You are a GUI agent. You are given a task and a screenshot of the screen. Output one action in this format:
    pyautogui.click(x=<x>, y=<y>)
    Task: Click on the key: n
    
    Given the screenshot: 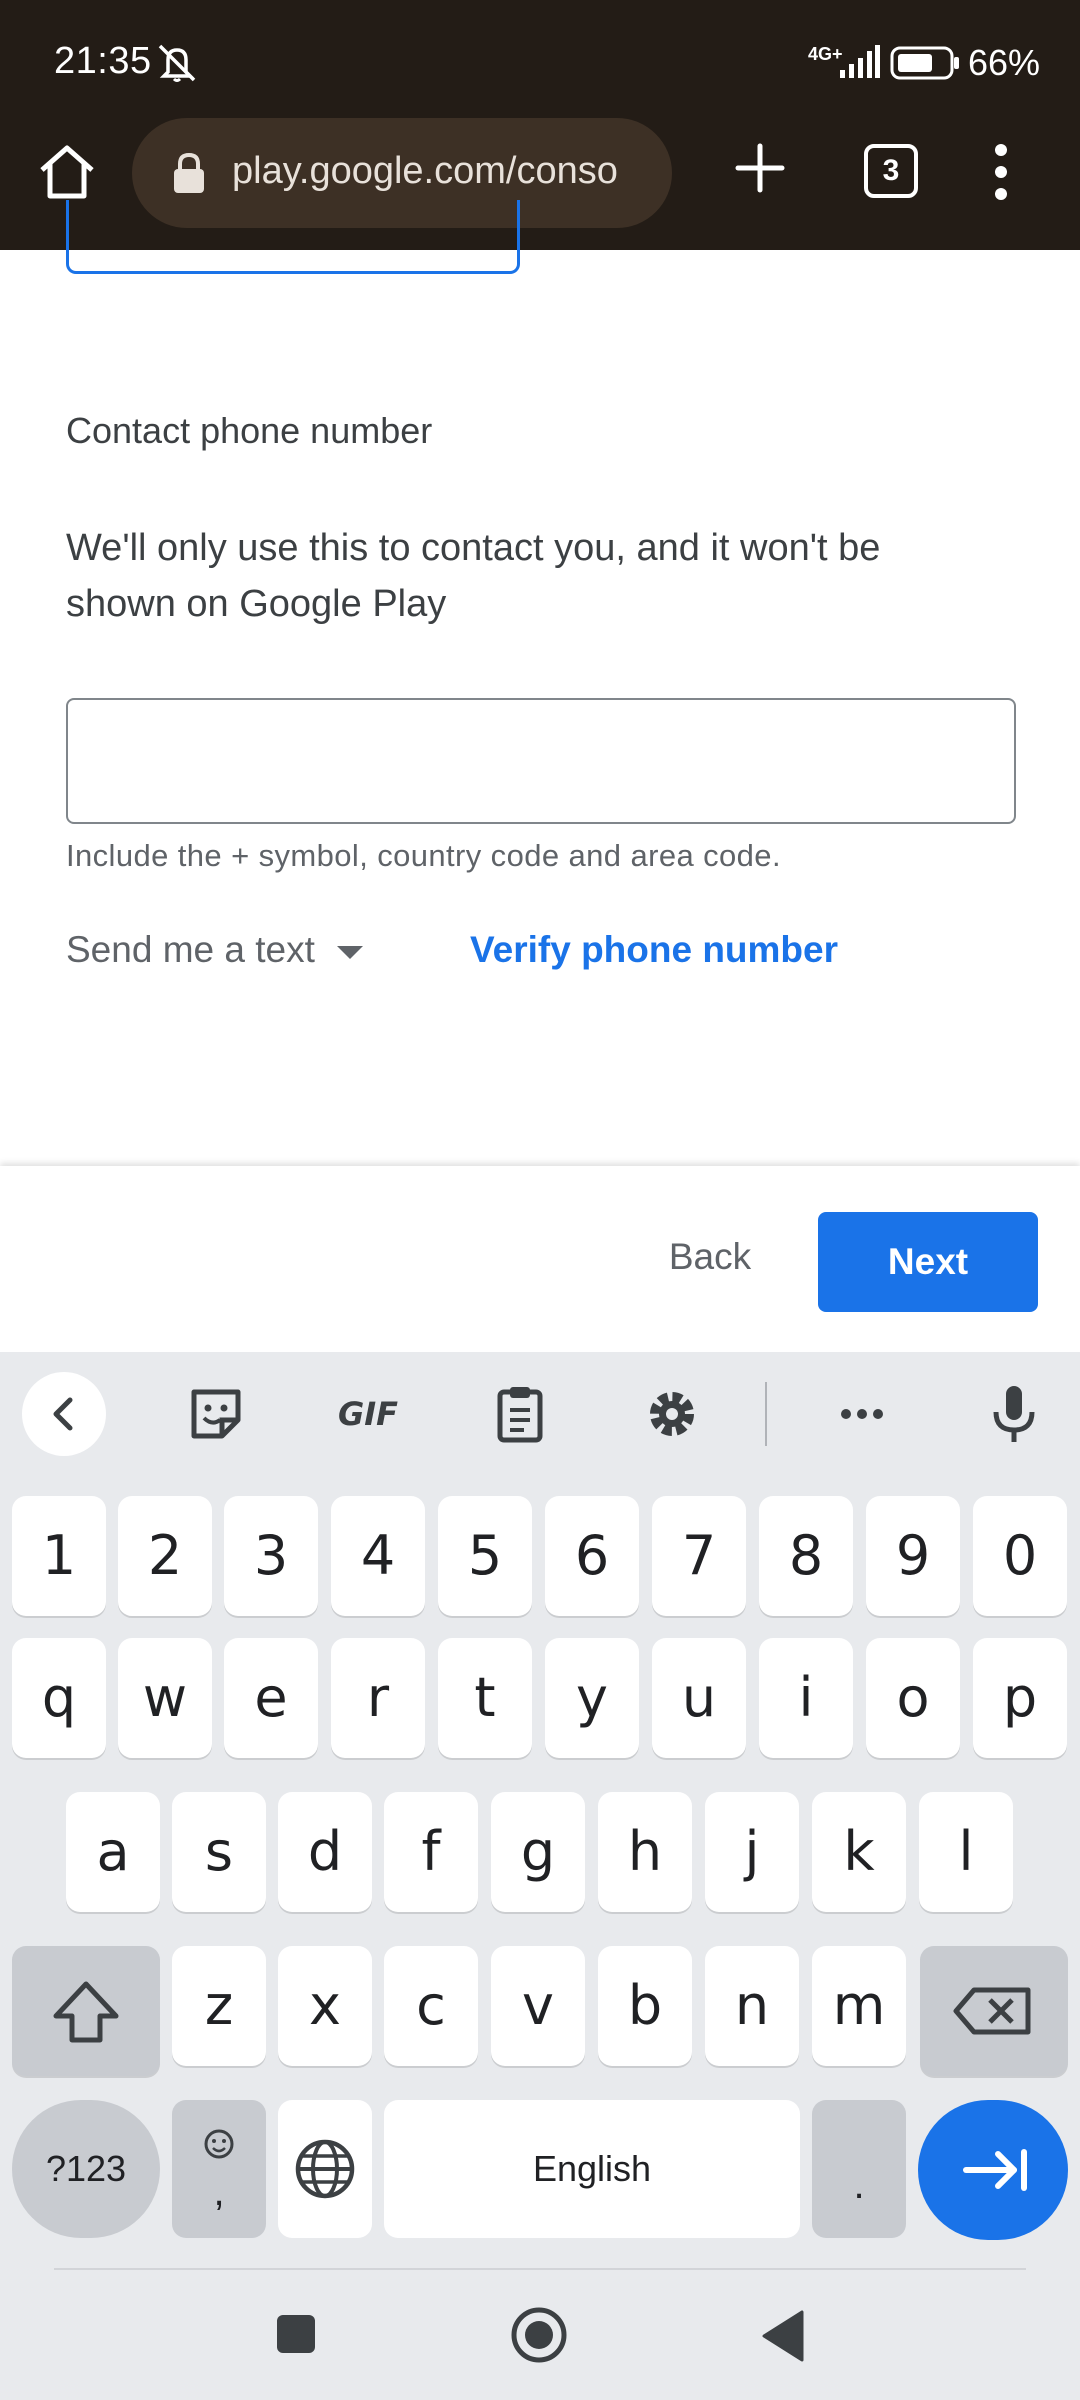 What is the action you would take?
    pyautogui.click(x=752, y=2006)
    